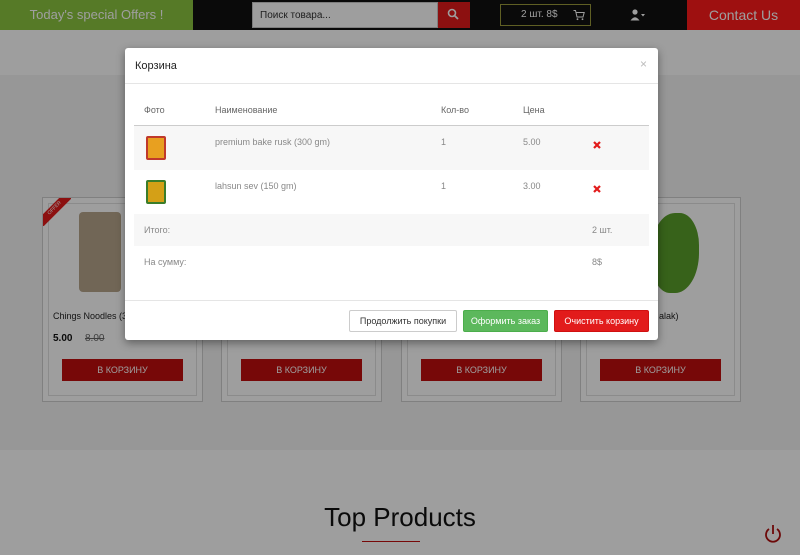  Describe the element at coordinates (532, 142) in the screenshot. I see `item-price: 5.00` at that location.